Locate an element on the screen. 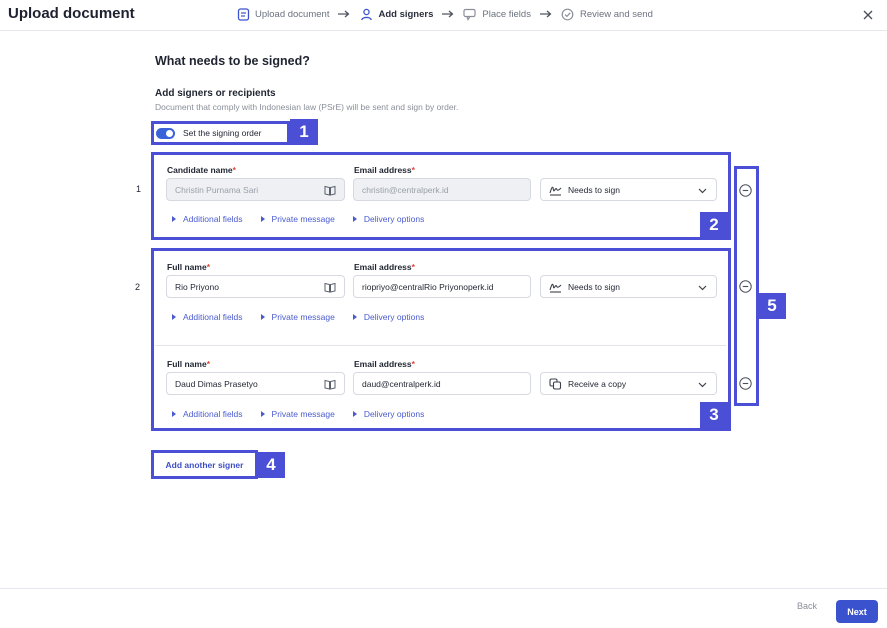 The image size is (887, 628). annotation-badge: 1 is located at coordinates (304, 132).